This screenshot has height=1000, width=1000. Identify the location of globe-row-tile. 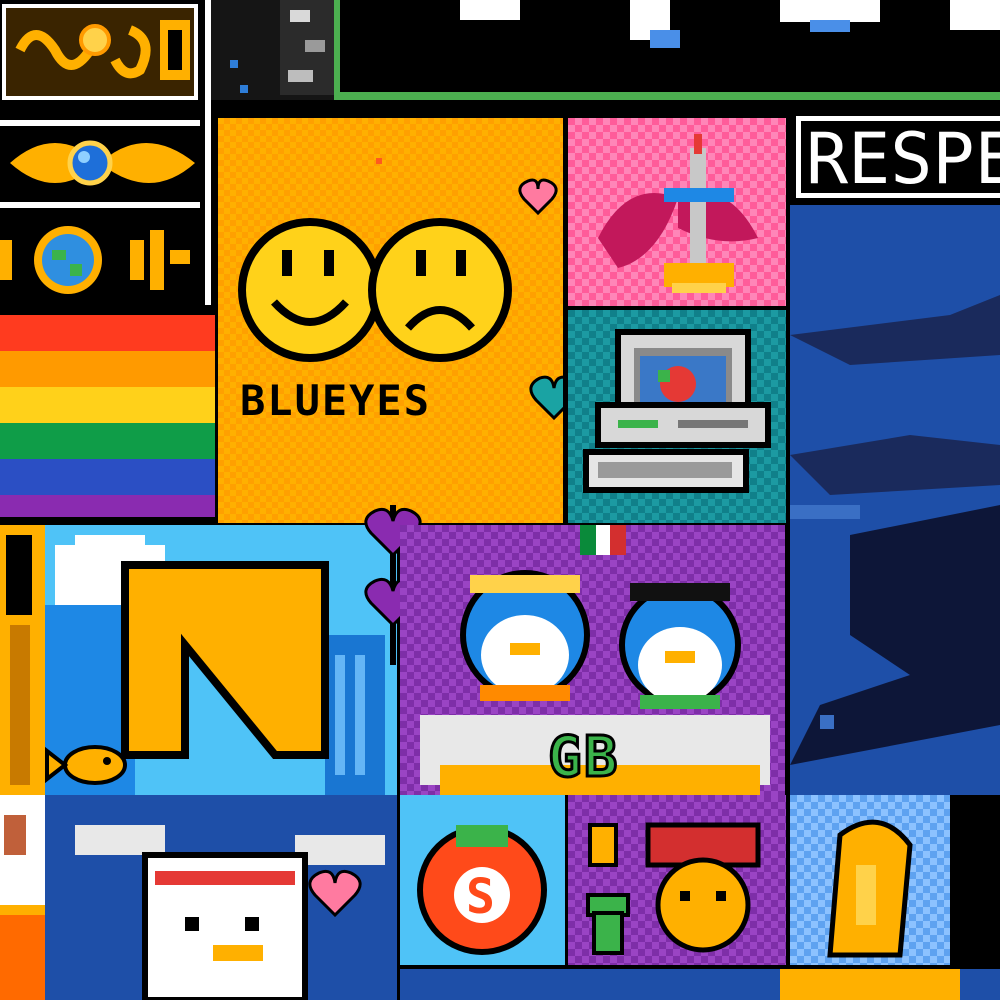
(102, 257).